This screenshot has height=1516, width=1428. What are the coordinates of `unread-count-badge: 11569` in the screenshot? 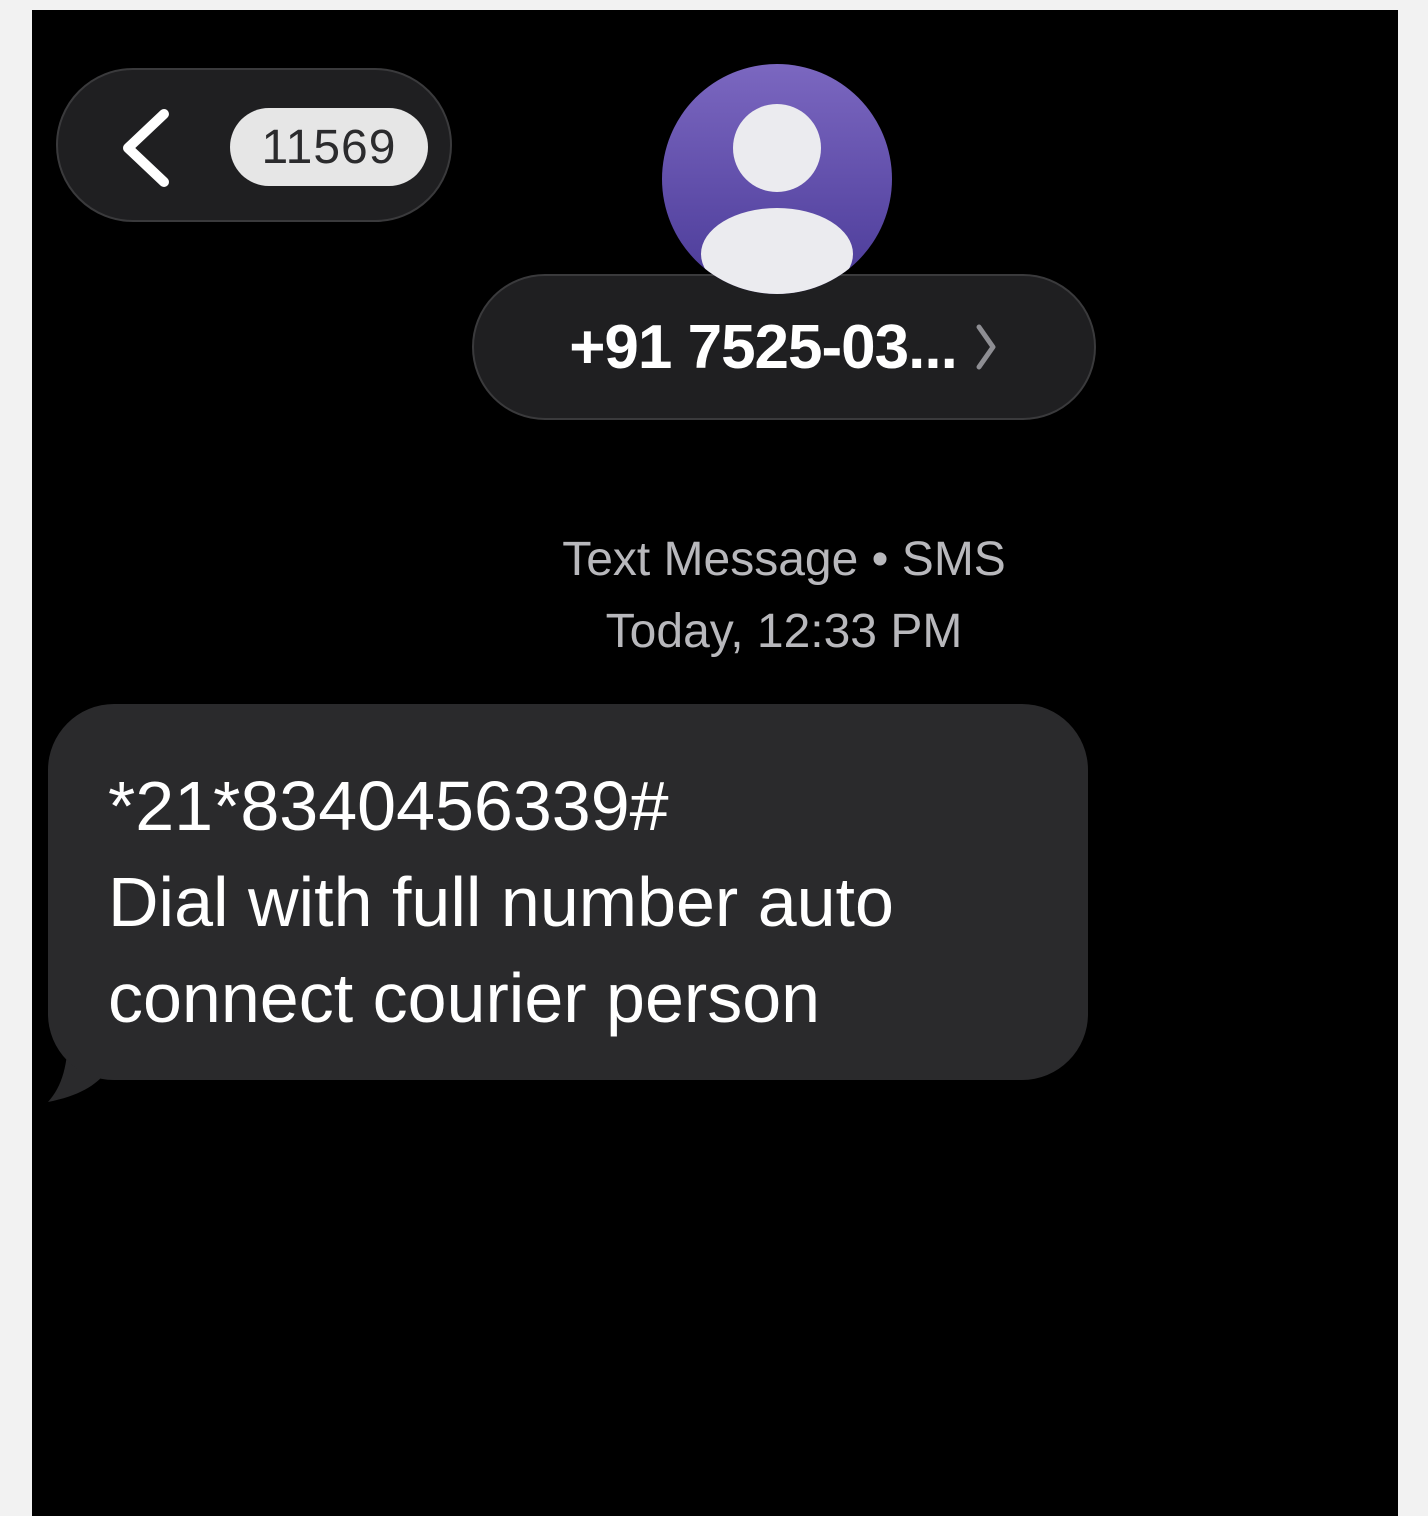 It's located at (329, 147).